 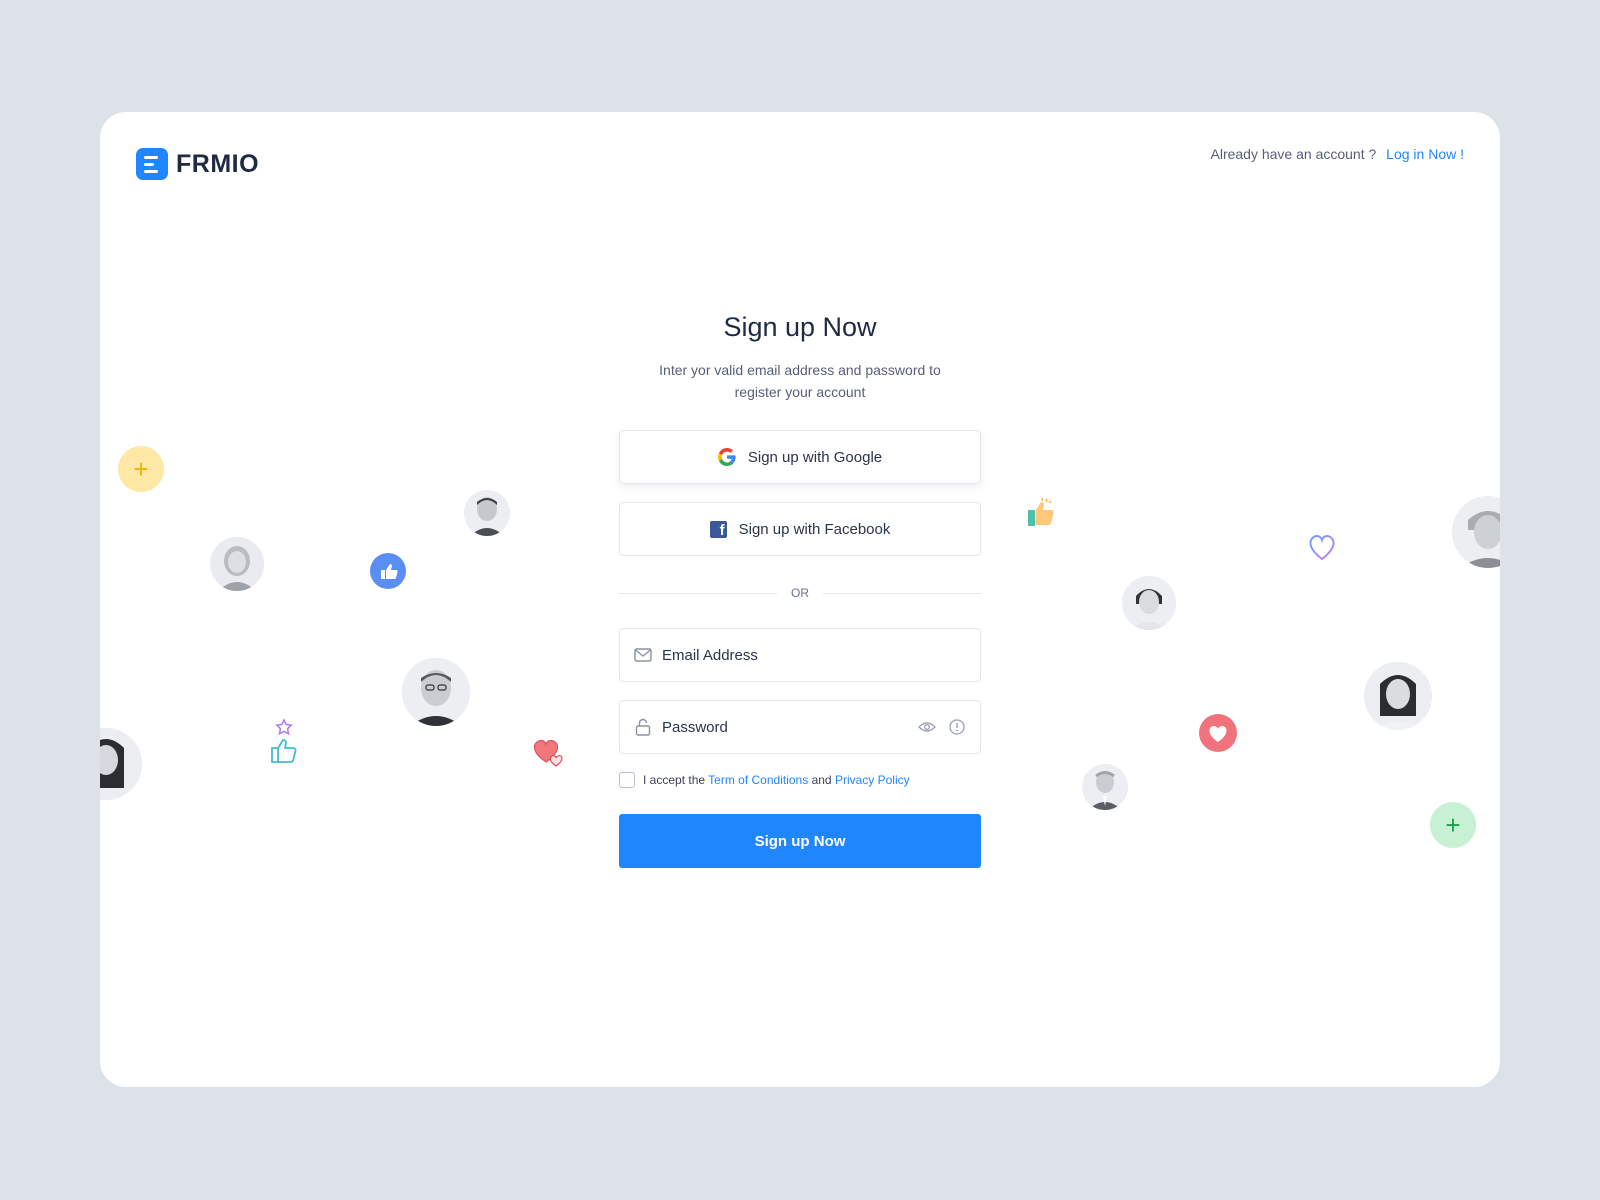 What do you see at coordinates (815, 457) in the screenshot?
I see `google-button-label: Sign up with Google` at bounding box center [815, 457].